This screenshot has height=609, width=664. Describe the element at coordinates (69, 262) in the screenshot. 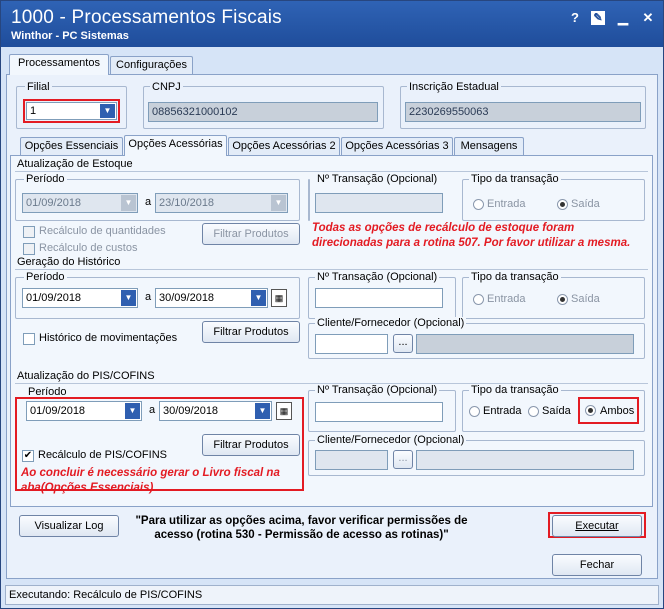

I see `historico-section-title: Geração do Histórico` at that location.